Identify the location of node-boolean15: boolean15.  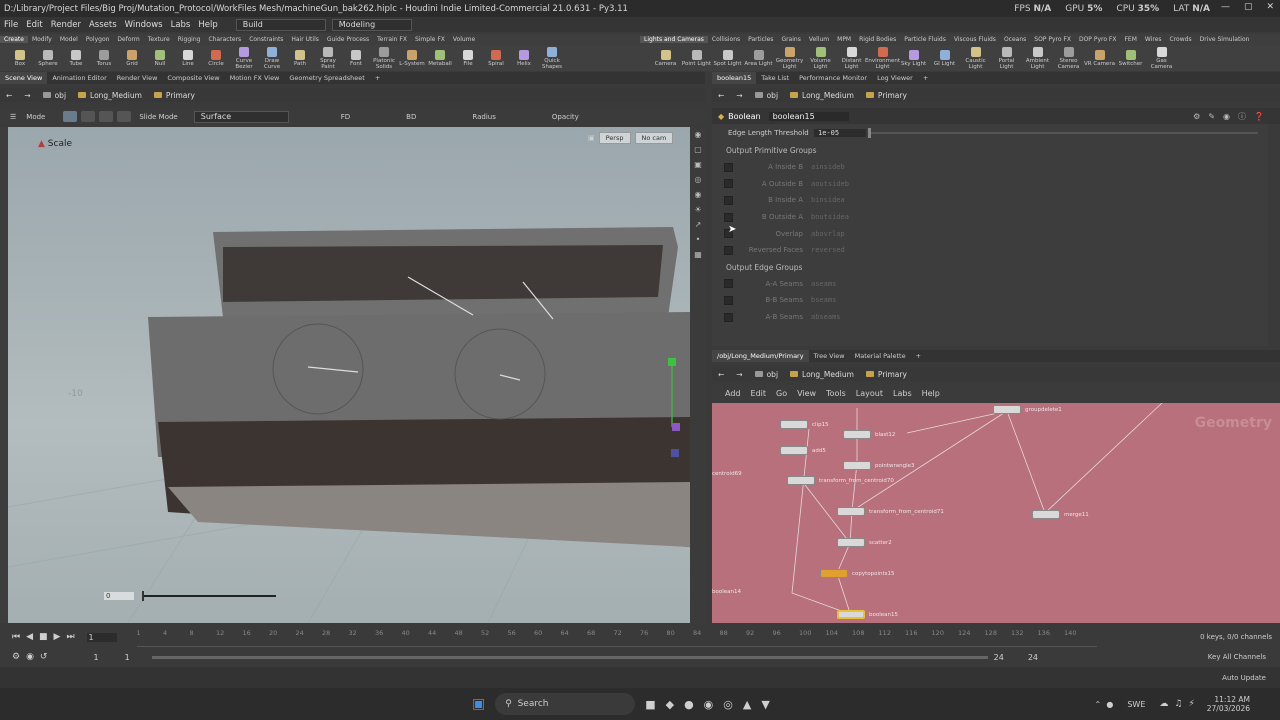
(867, 614).